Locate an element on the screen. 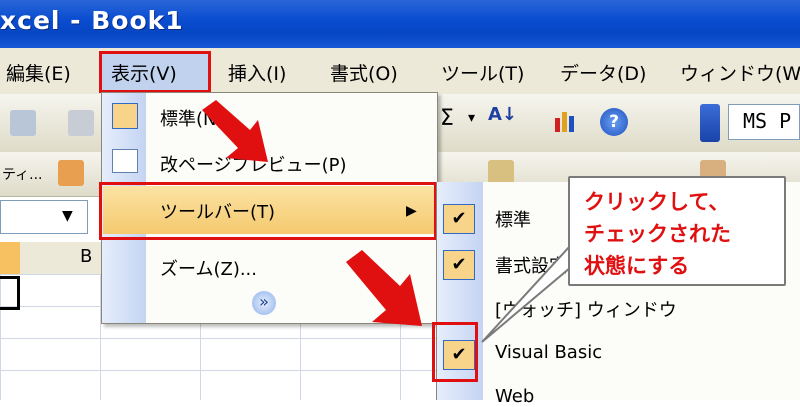 Image resolution: width=800 pixels, height=407 pixels. active-cell is located at coordinates (10, 293).